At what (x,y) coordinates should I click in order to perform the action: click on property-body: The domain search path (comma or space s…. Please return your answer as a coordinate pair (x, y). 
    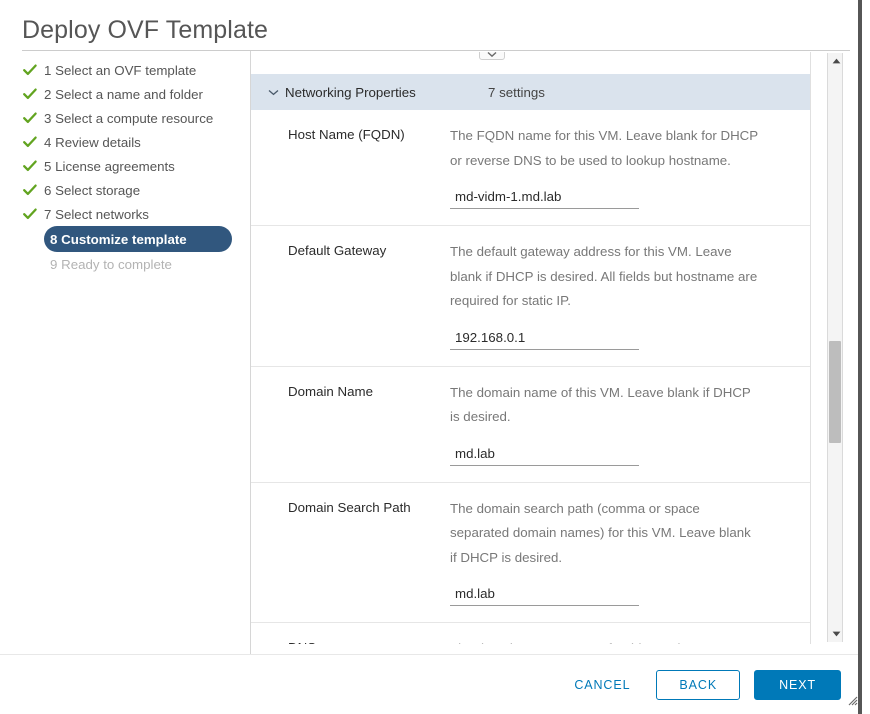
    Looking at the image, I should click on (630, 551).